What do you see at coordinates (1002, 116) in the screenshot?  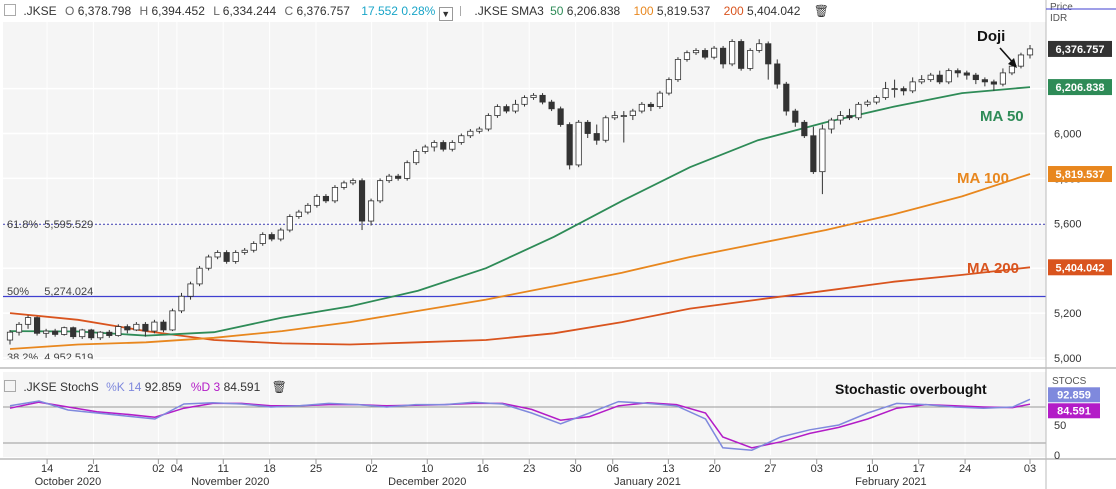 I see `ma50-annotation: MA 50` at bounding box center [1002, 116].